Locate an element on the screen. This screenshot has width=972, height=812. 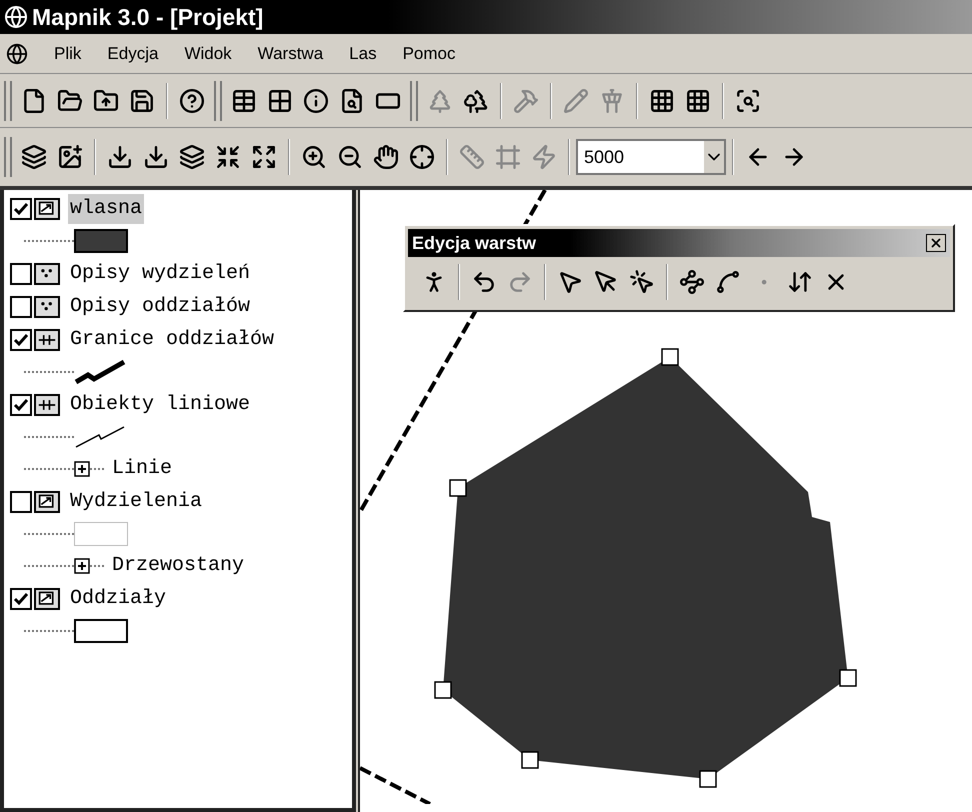
menu-item: Las is located at coordinates (363, 53).